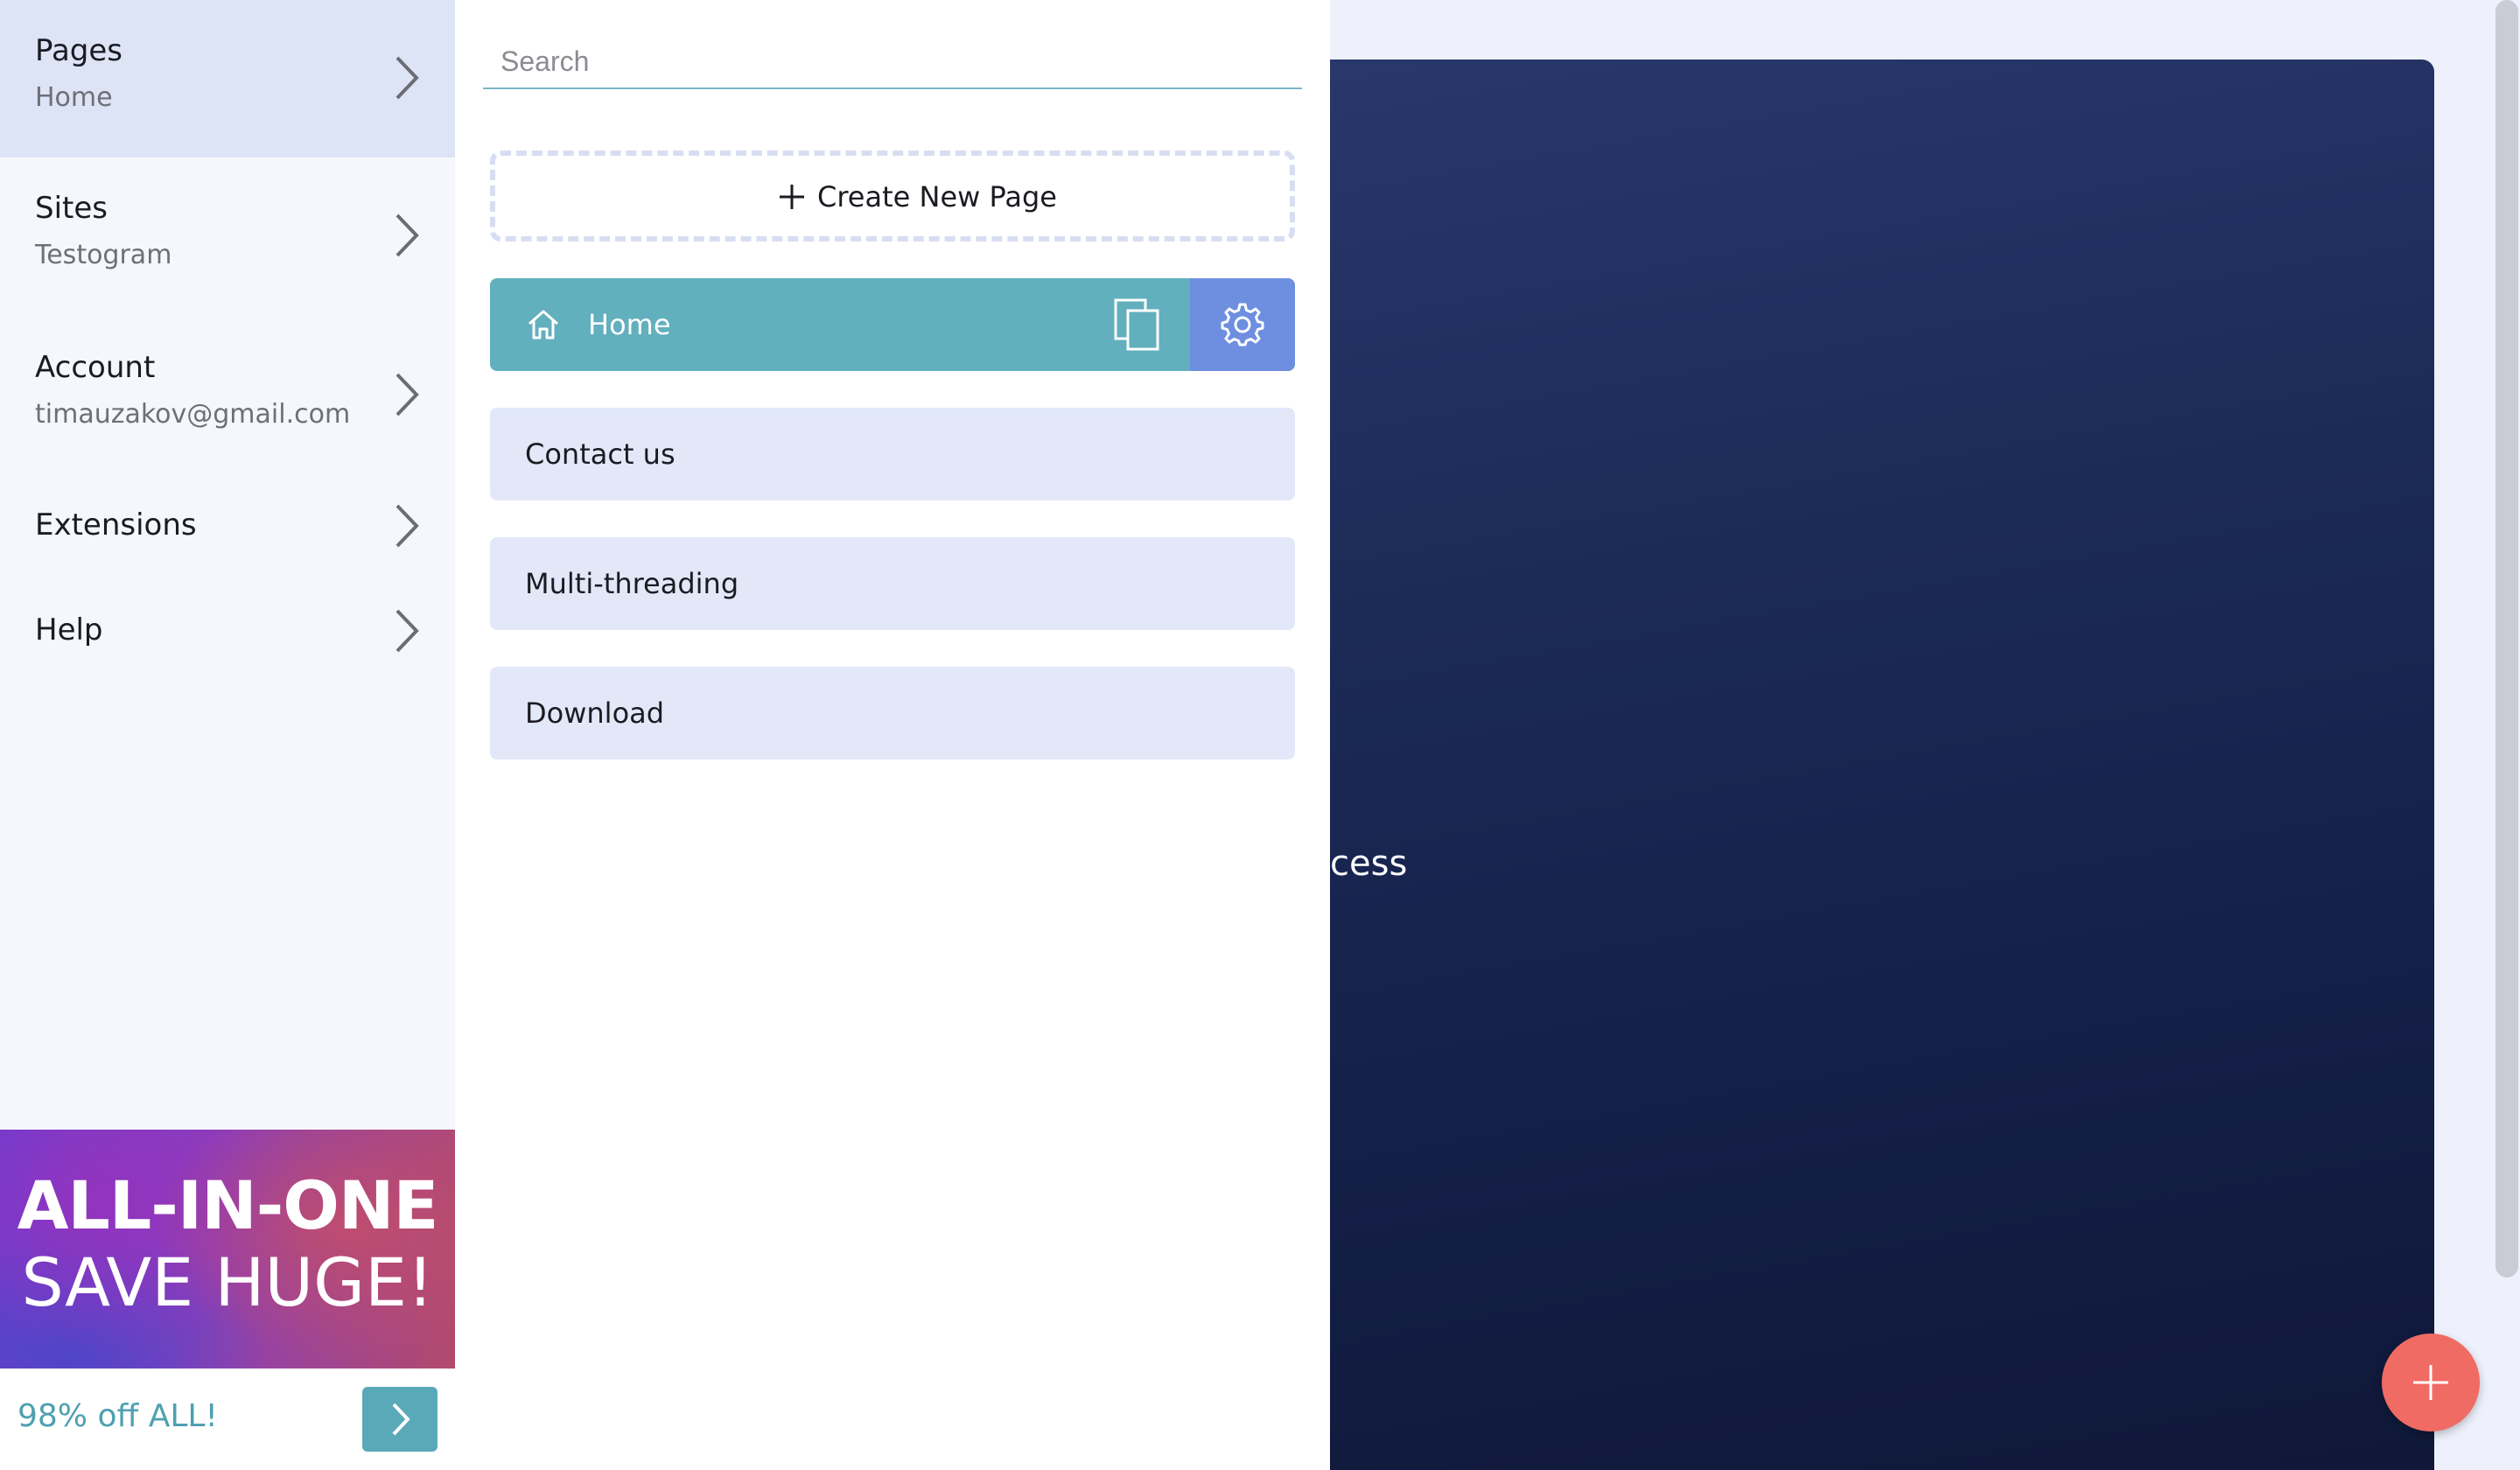 The image size is (2520, 1470). I want to click on nav-item-title: Account, so click(95, 367).